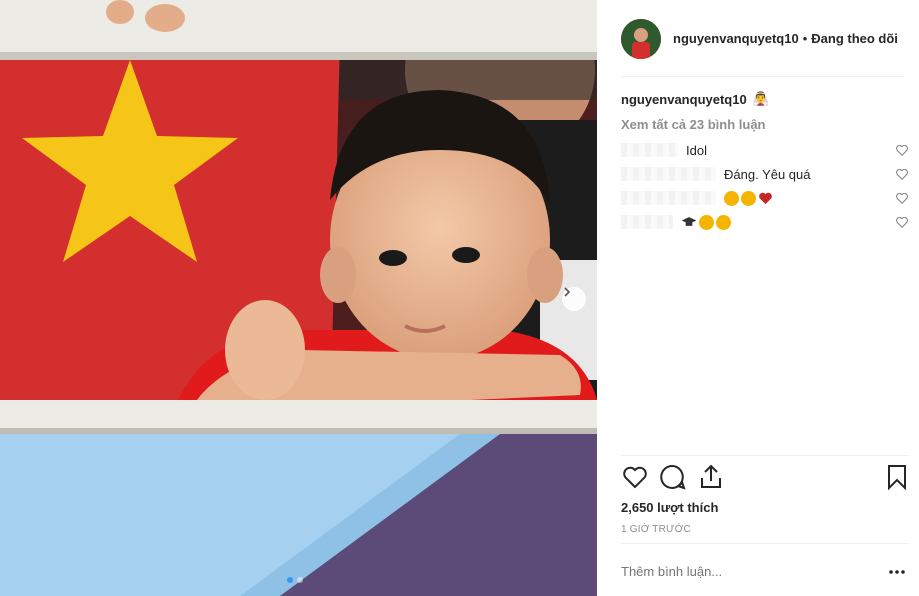 This screenshot has height=596, width=919. What do you see at coordinates (767, 174) in the screenshot?
I see `comment-text: Đáng. Yêu quá` at bounding box center [767, 174].